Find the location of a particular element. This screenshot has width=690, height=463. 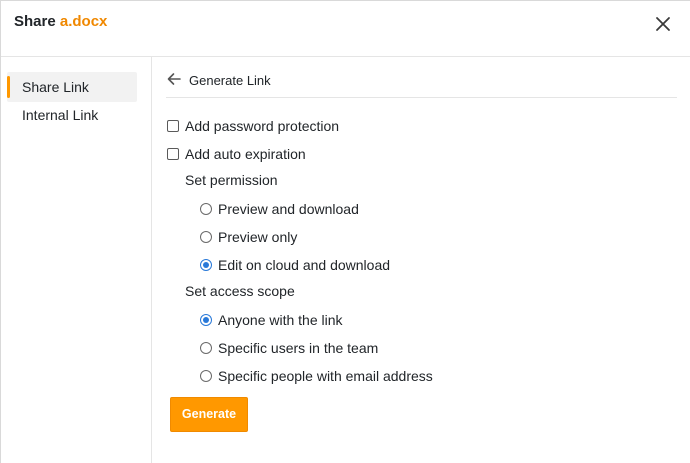

sidebar-item-share-link: Share Link is located at coordinates (72, 87).